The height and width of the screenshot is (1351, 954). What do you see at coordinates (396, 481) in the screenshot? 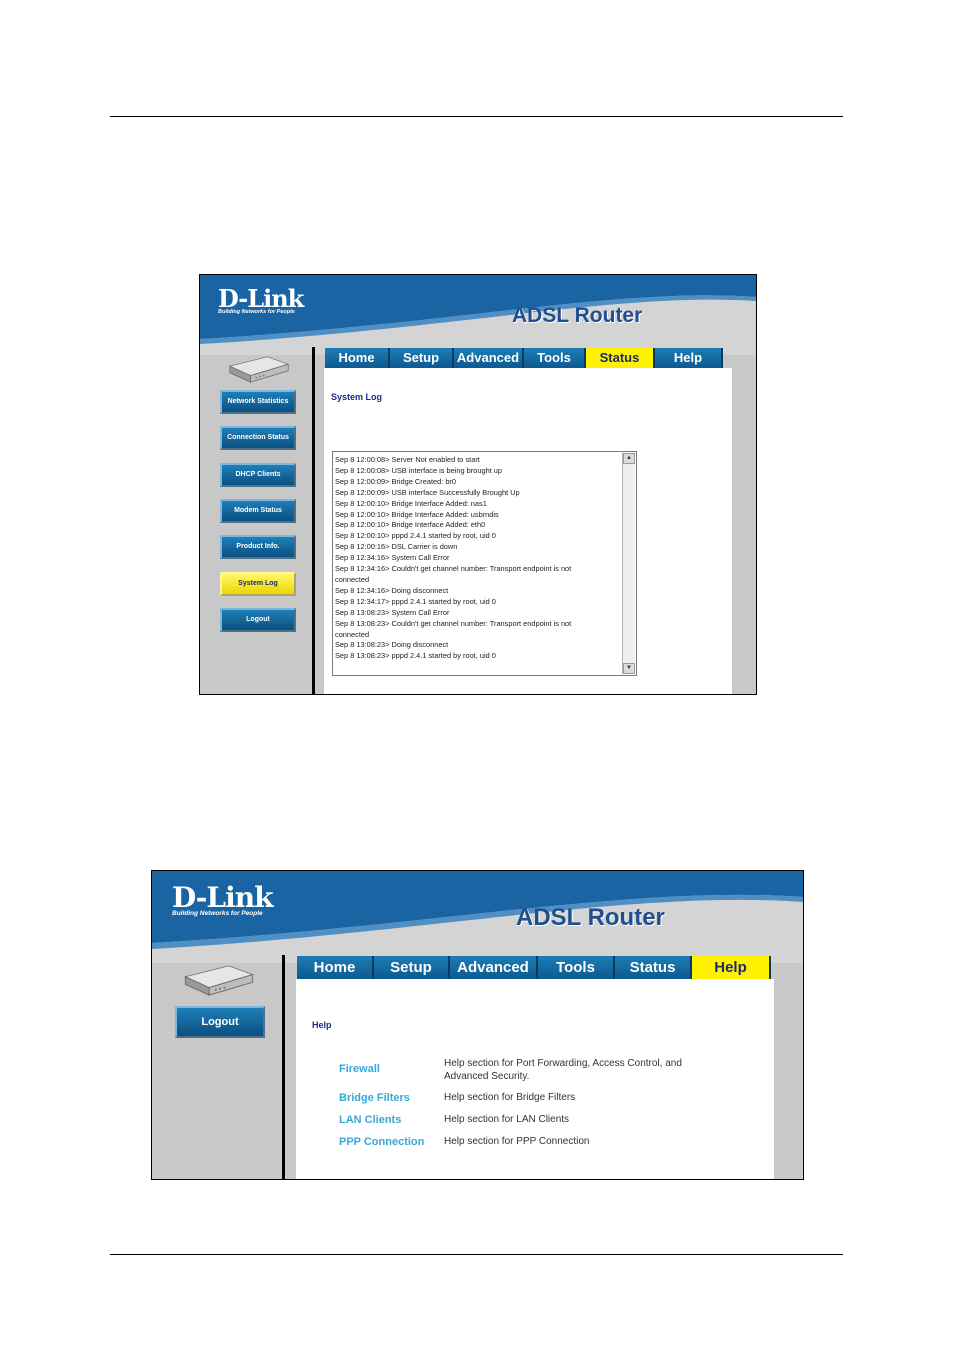
I see `log-line: Sep 8 12:00:09> Bridge Created: br0` at bounding box center [396, 481].